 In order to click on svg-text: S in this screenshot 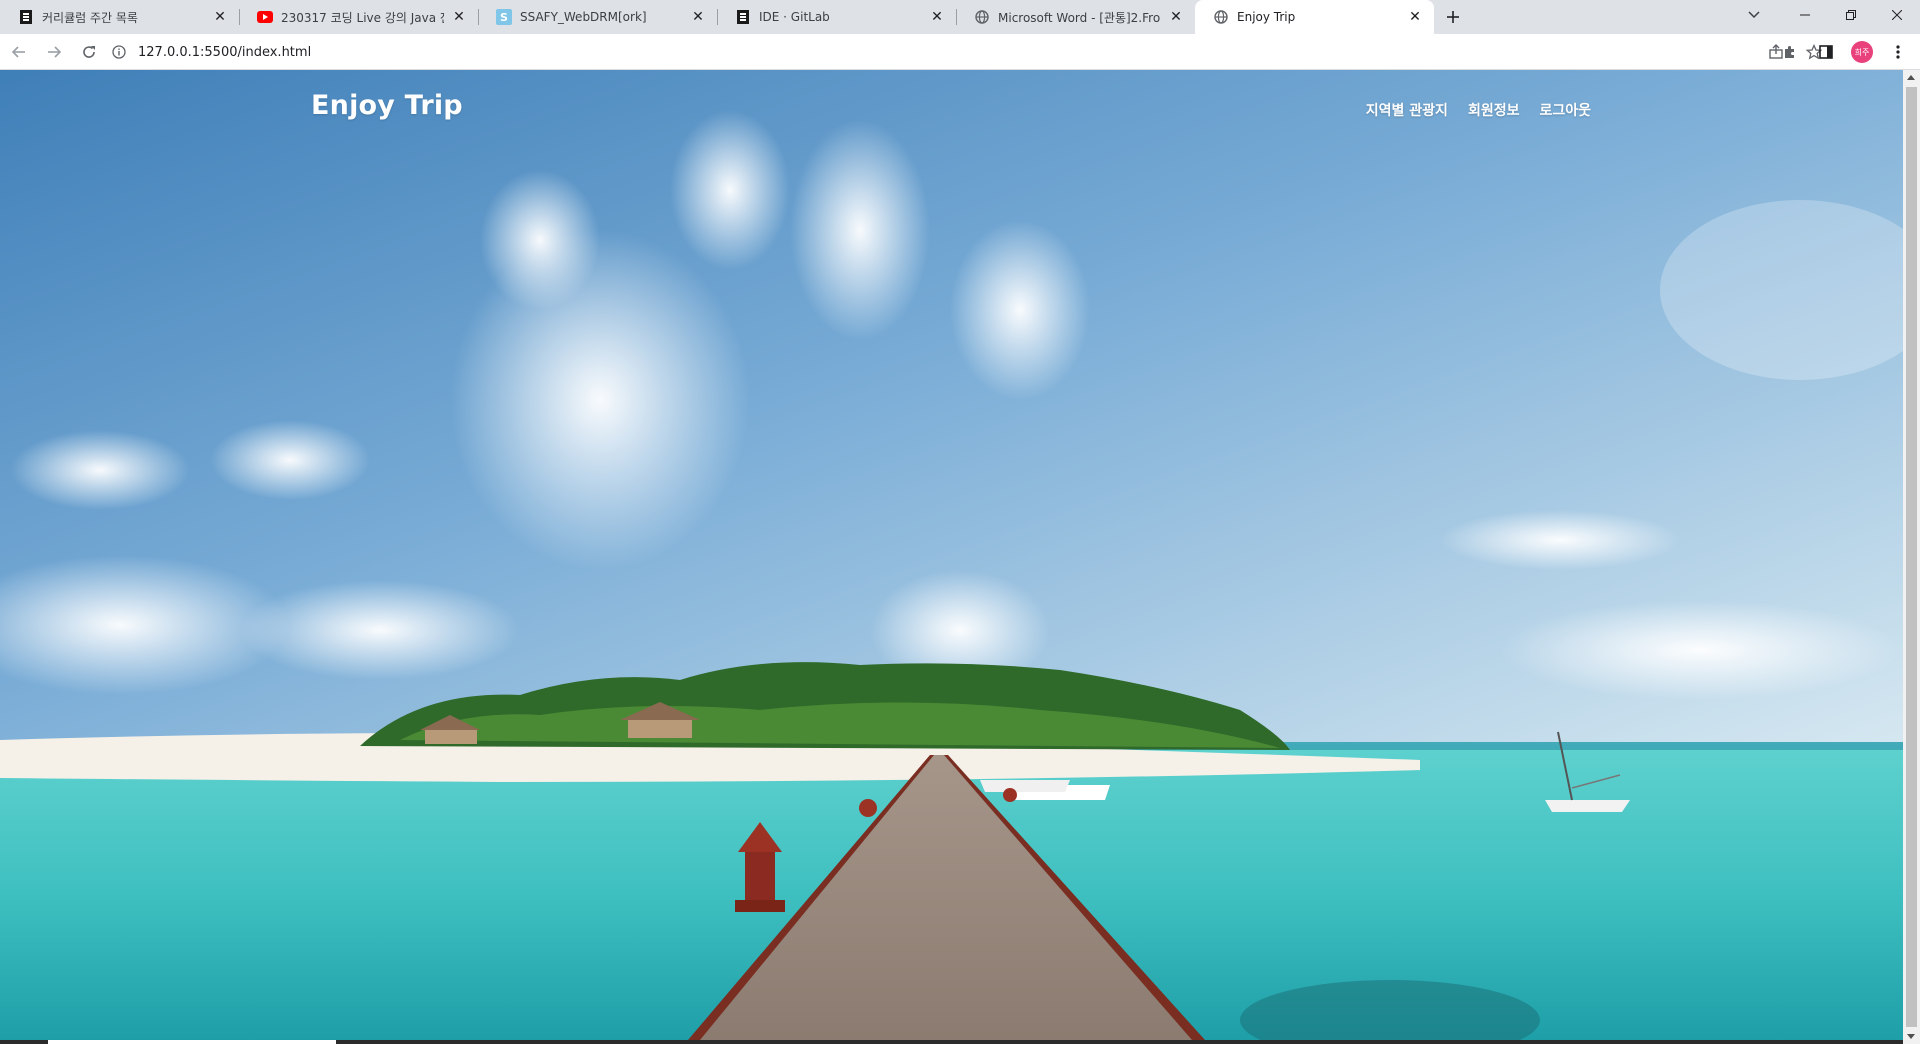, I will do `click(504, 17)`.